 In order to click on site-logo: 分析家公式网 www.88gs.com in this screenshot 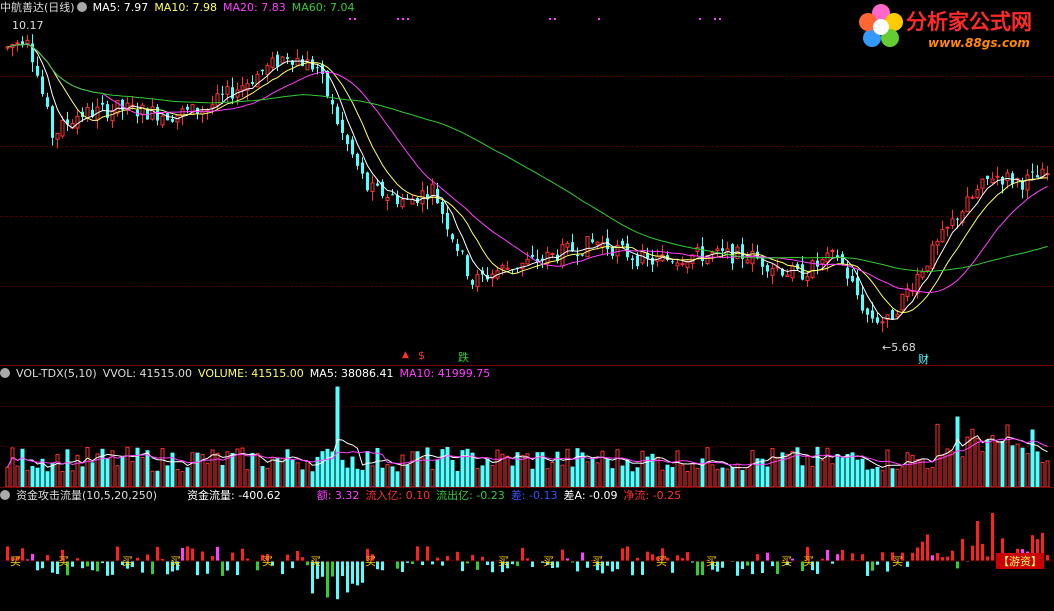, I will do `click(954, 27)`.